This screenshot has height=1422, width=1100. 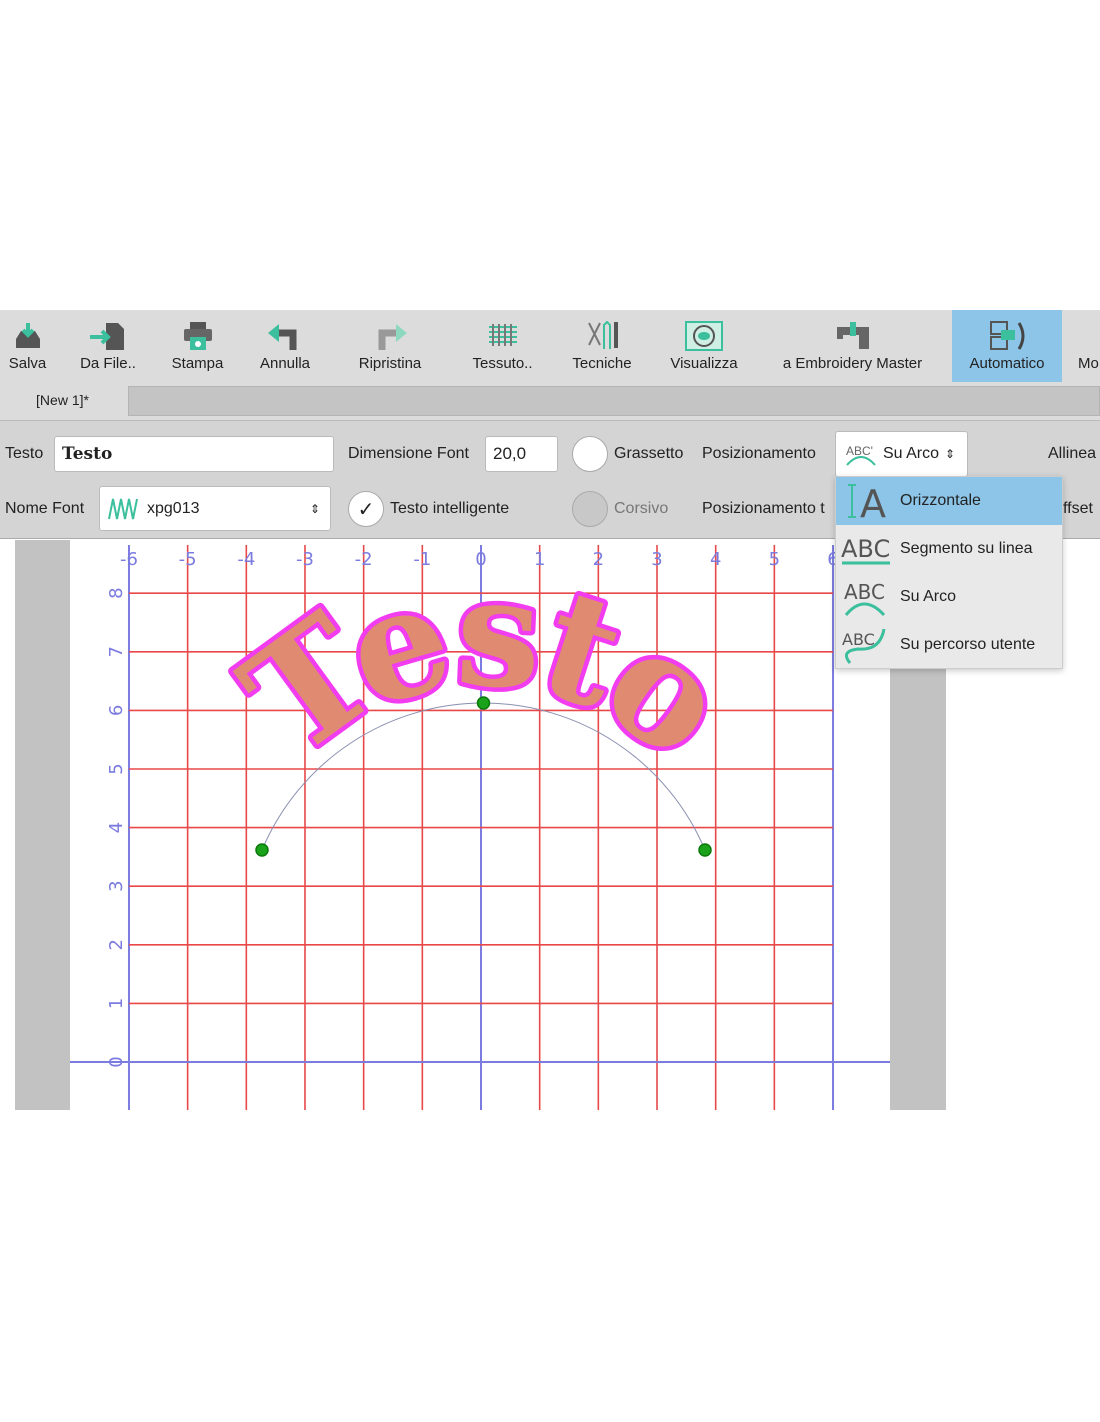 I want to click on automatic-button: Automatico, so click(x=1007, y=346).